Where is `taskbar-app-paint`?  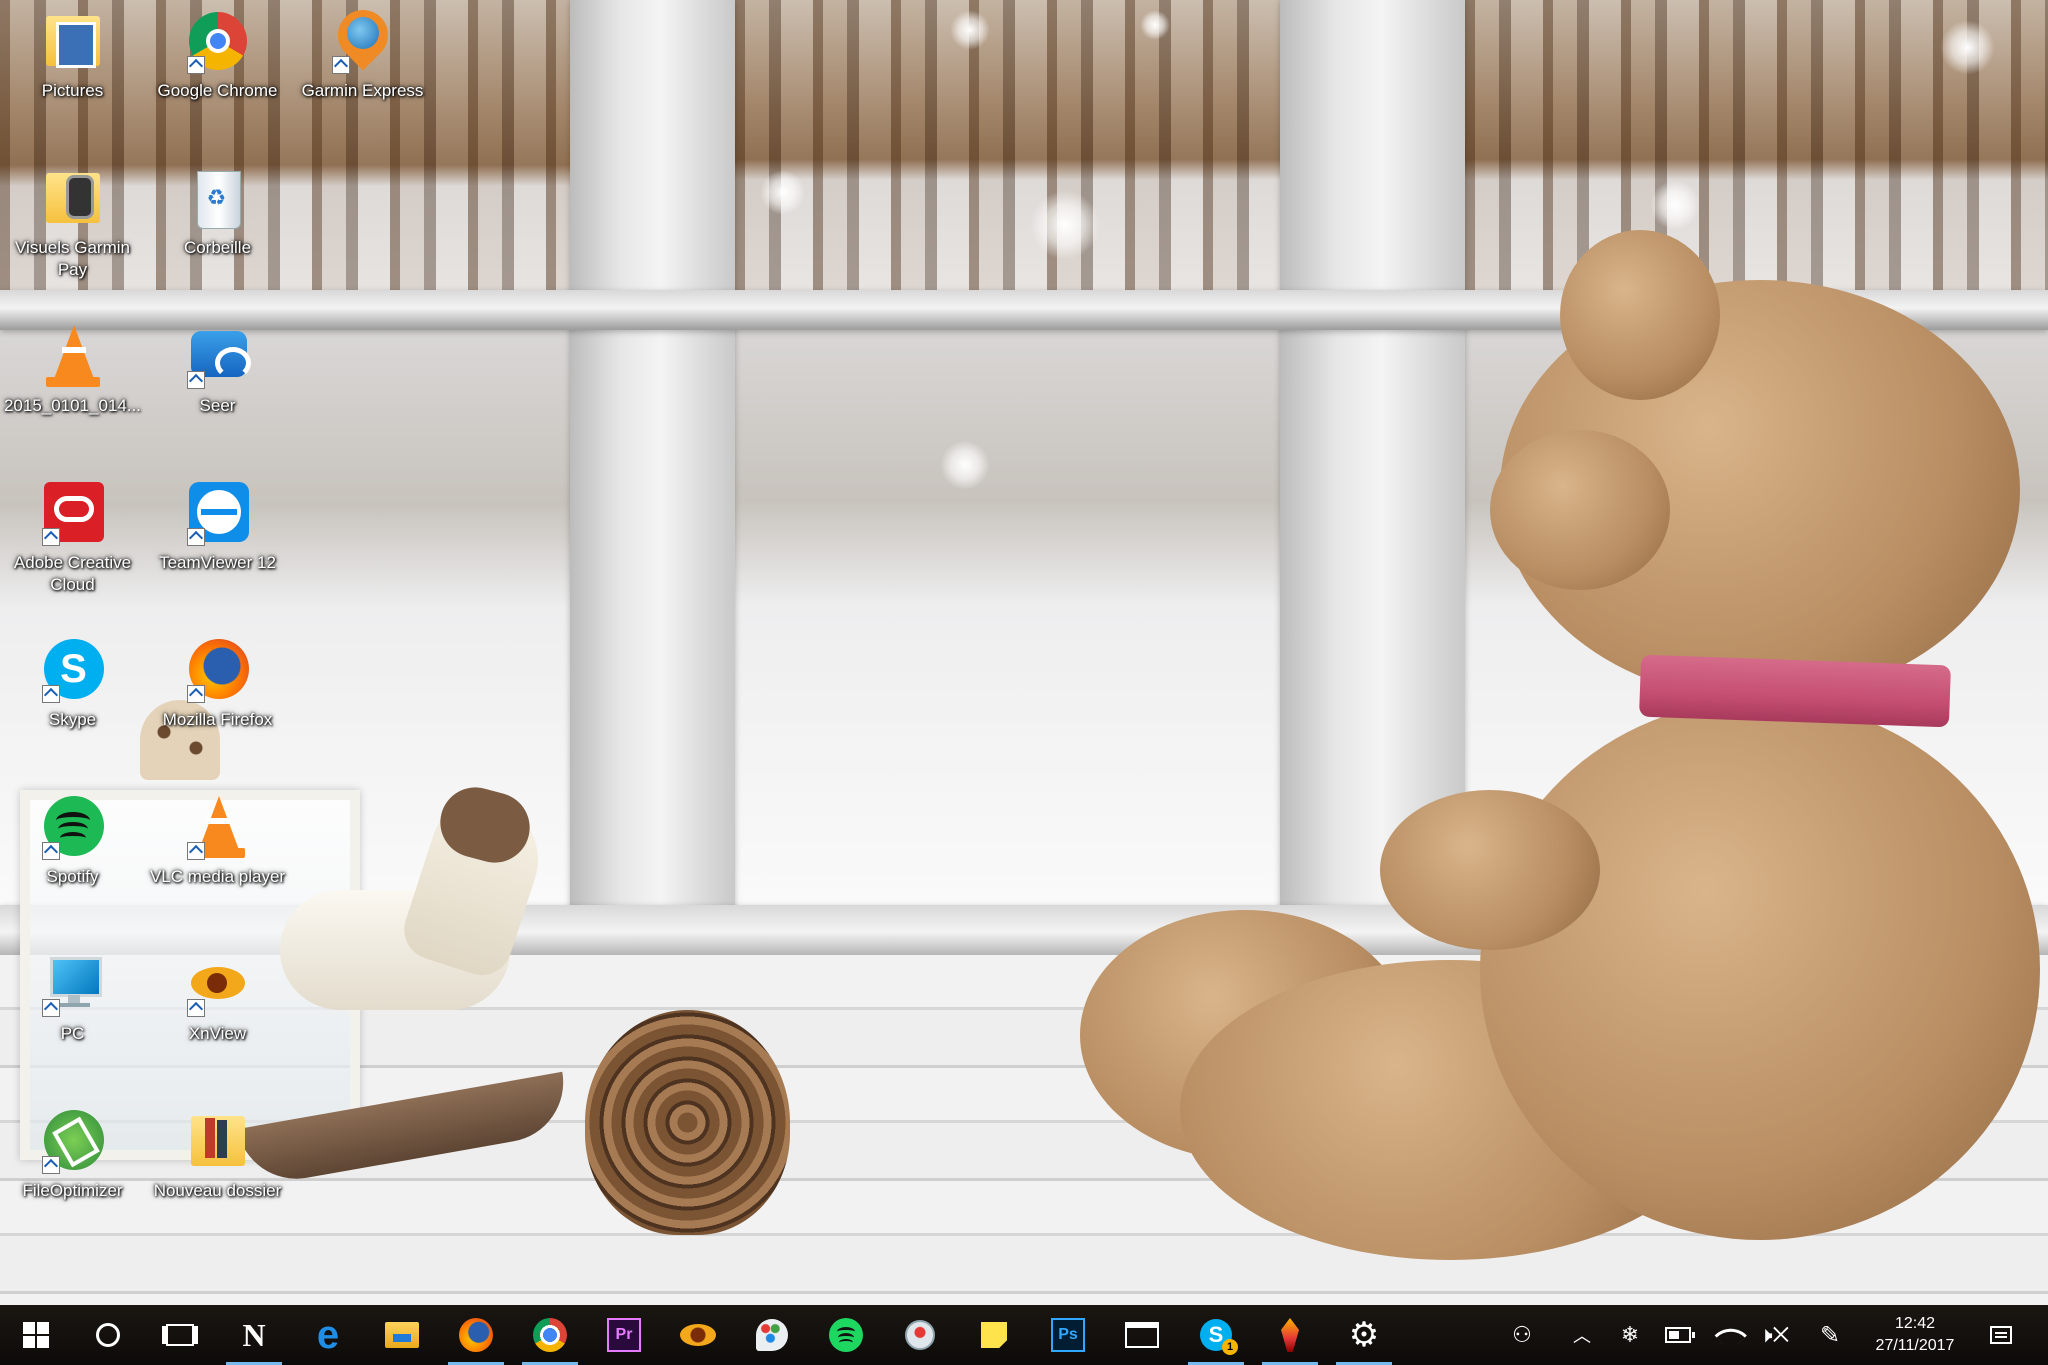
taskbar-app-paint is located at coordinates (772, 1335).